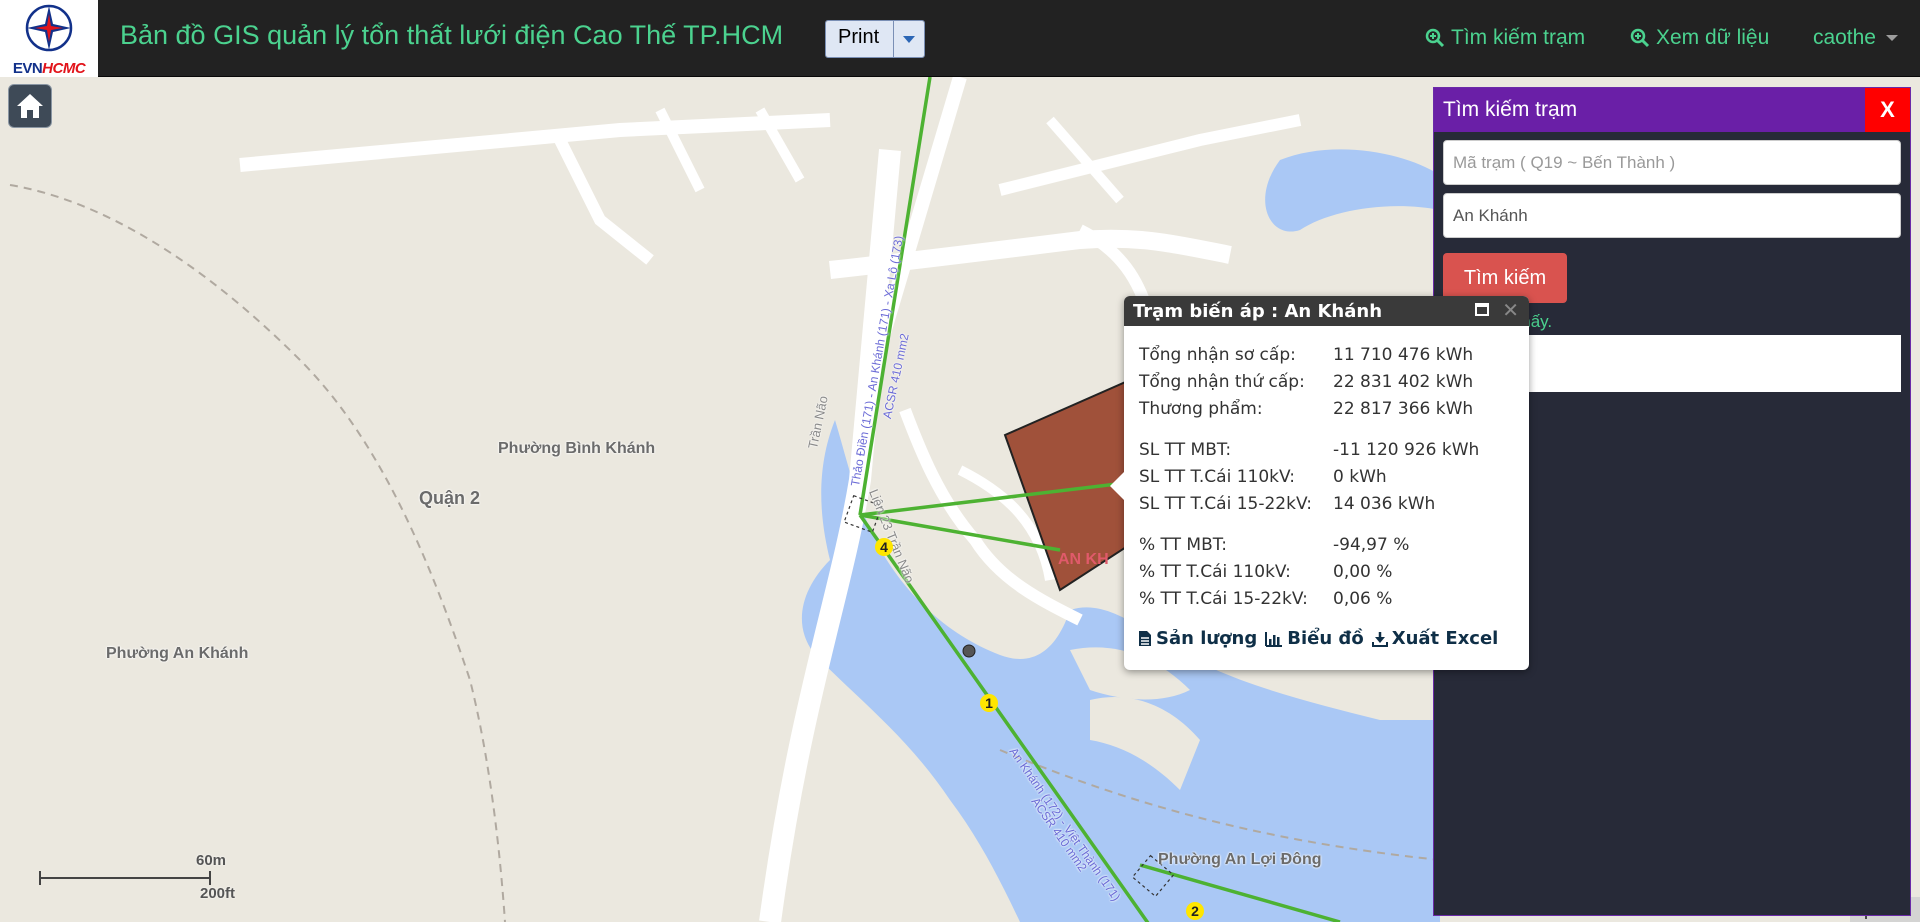  Describe the element at coordinates (1379, 639) in the screenshot. I see `download-icon` at that location.